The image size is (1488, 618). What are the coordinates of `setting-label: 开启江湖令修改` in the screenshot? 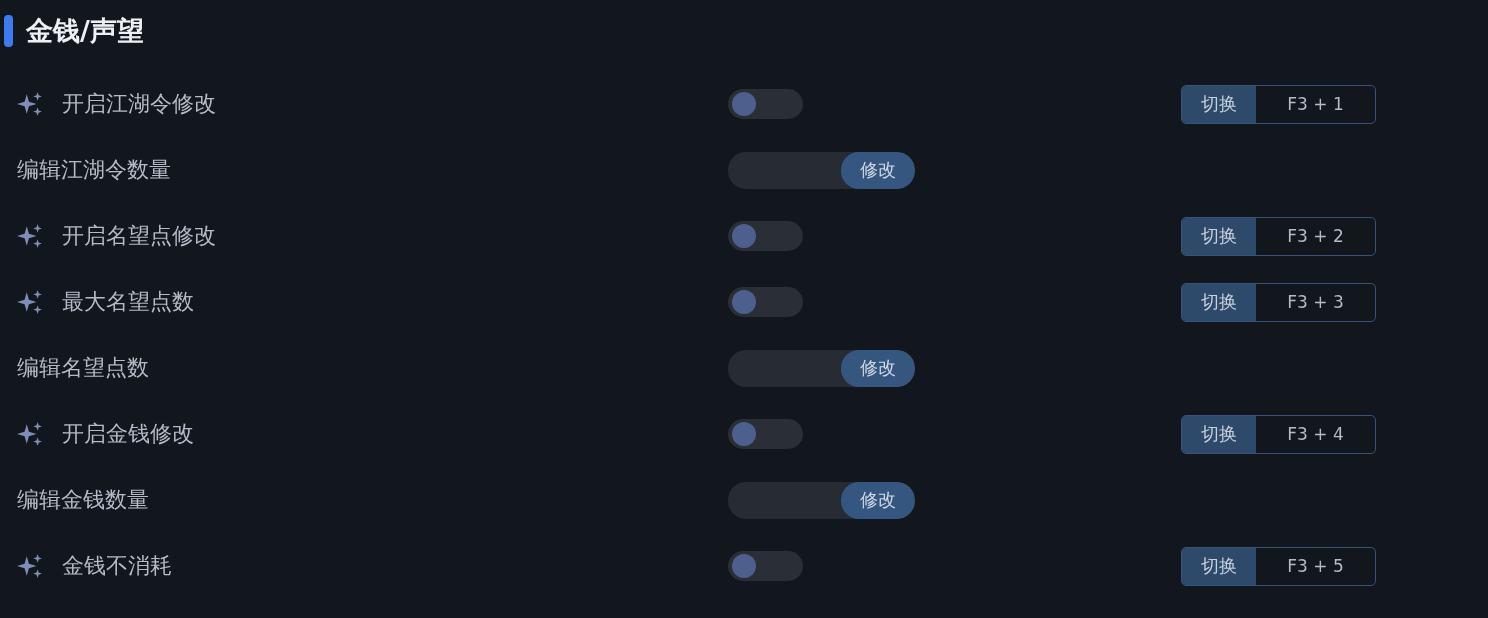 It's located at (139, 104).